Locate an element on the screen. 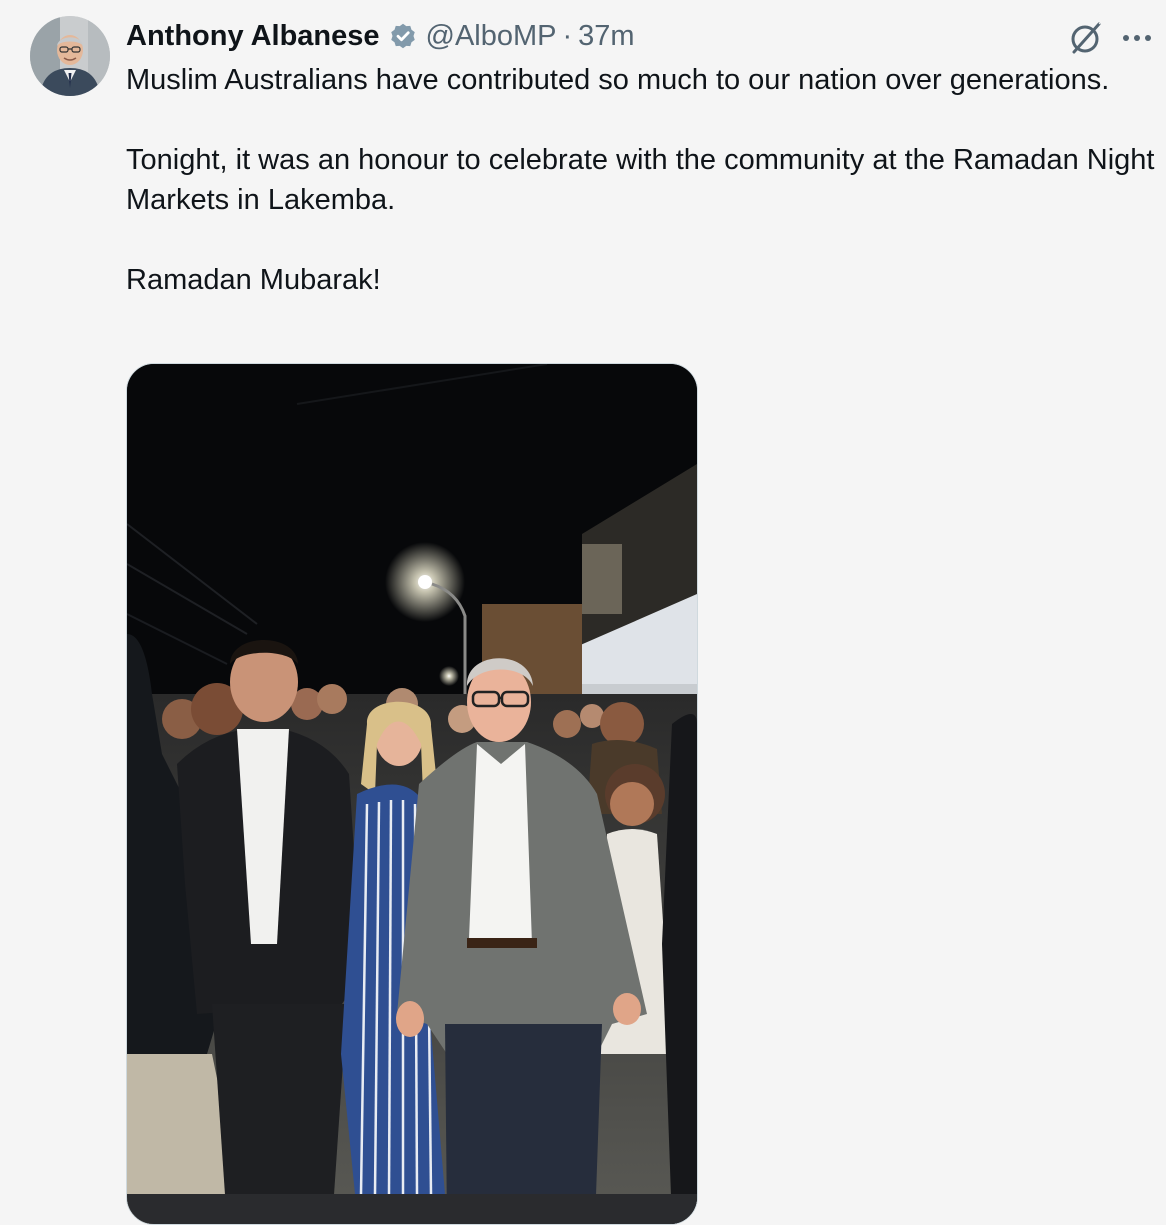 The image size is (1166, 1225). verified-badge-icon is located at coordinates (403, 36).